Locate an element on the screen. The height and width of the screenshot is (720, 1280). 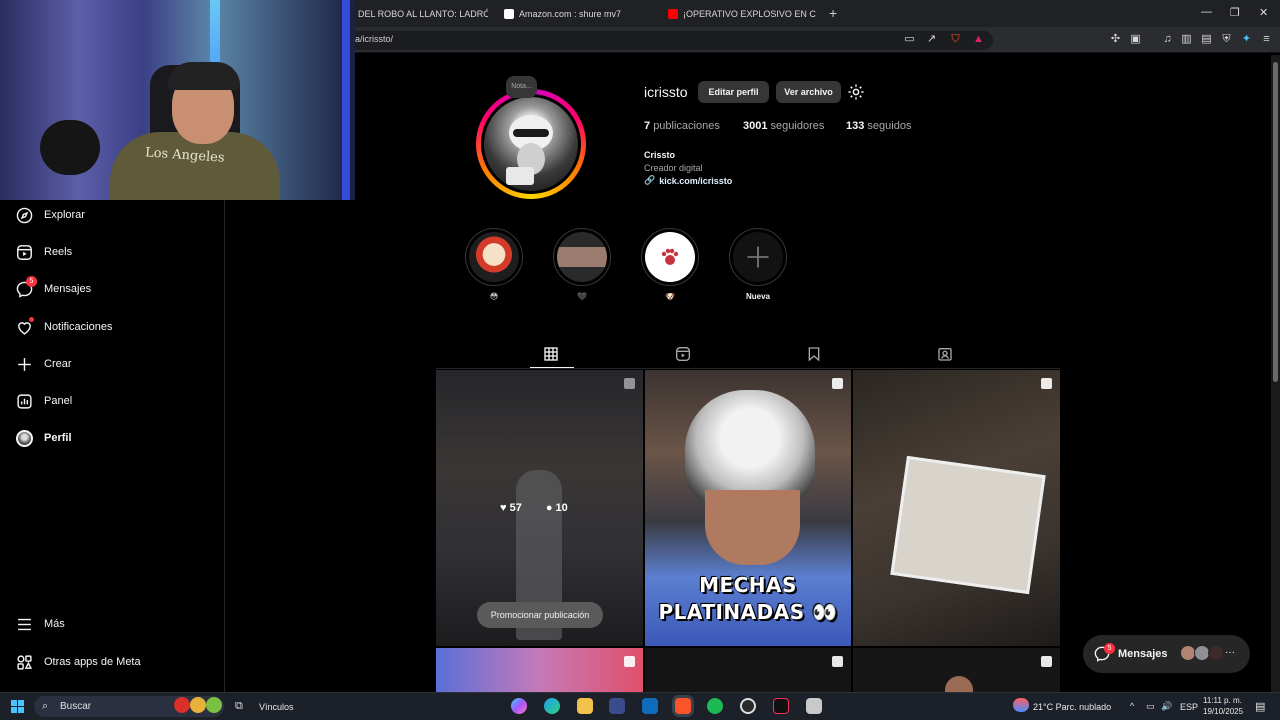
sidebar-item-mas: Más is located at coordinates (40, 624).